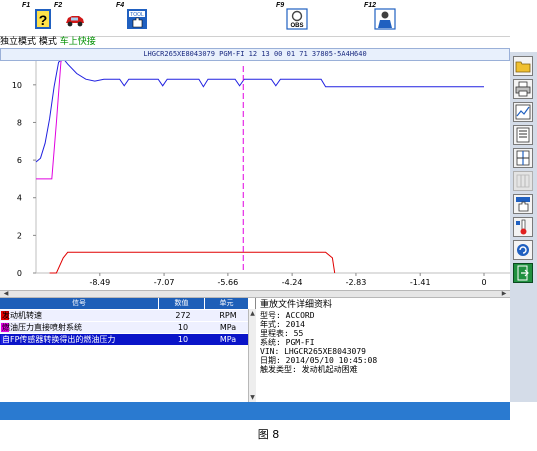 The width and height of the screenshot is (537, 451). I want to click on split-icon, so click(523, 158).